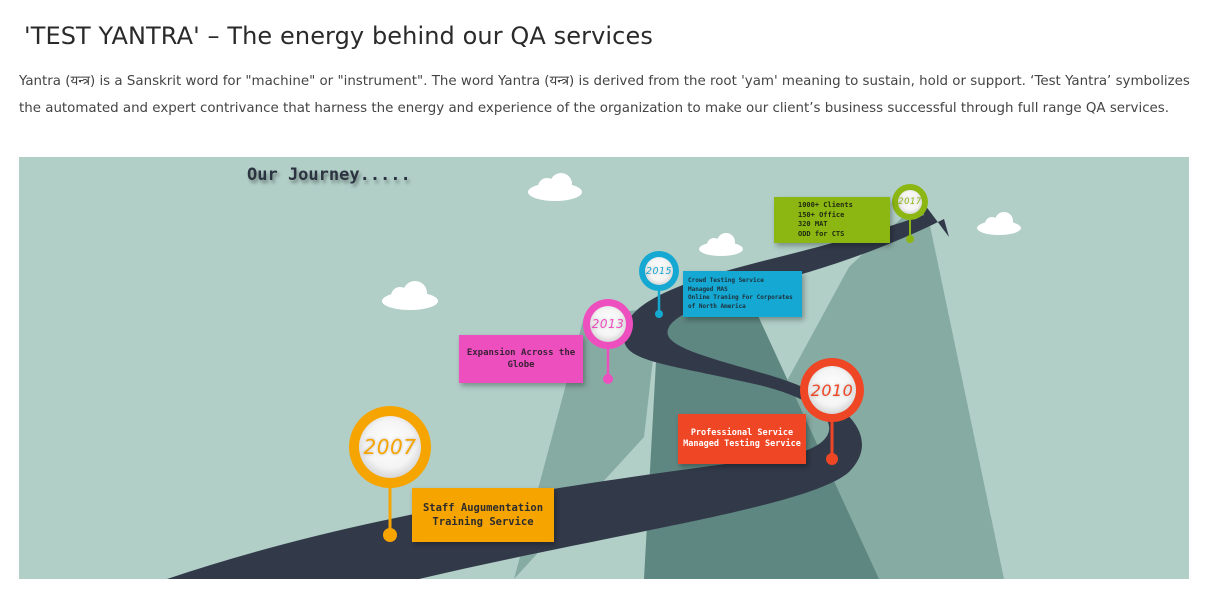 The image size is (1221, 608). I want to click on milestone-line: Globe, so click(521, 365).